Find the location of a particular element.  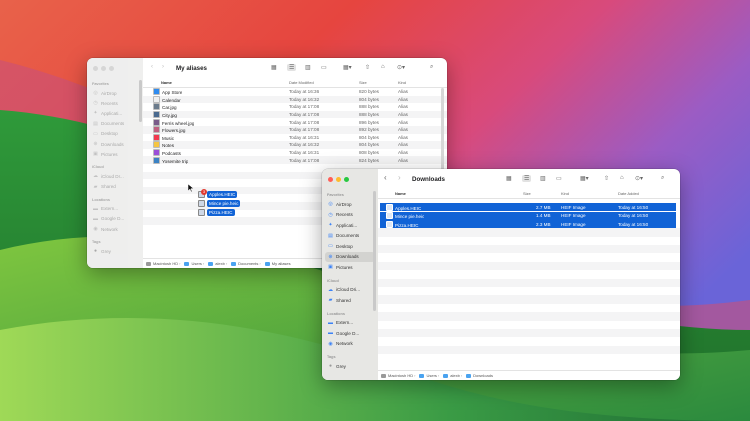

toolbar: ‹ › My aliases ▦ ☰ ▥ ▭ ▦▾ ⇧ ⌂ ⊙▾ ⌕ is located at coordinates (295, 68).